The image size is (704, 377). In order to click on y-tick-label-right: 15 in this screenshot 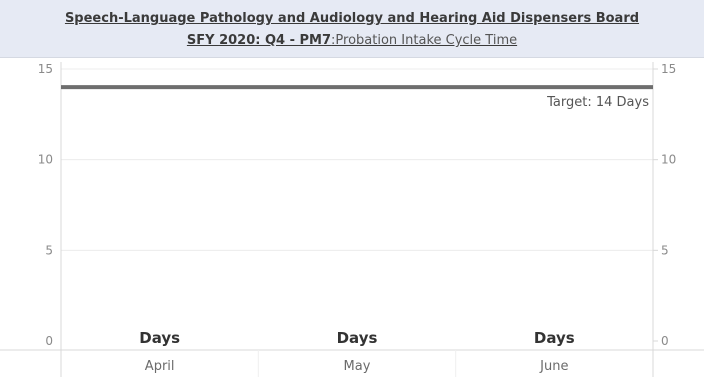, I will do `click(668, 69)`.